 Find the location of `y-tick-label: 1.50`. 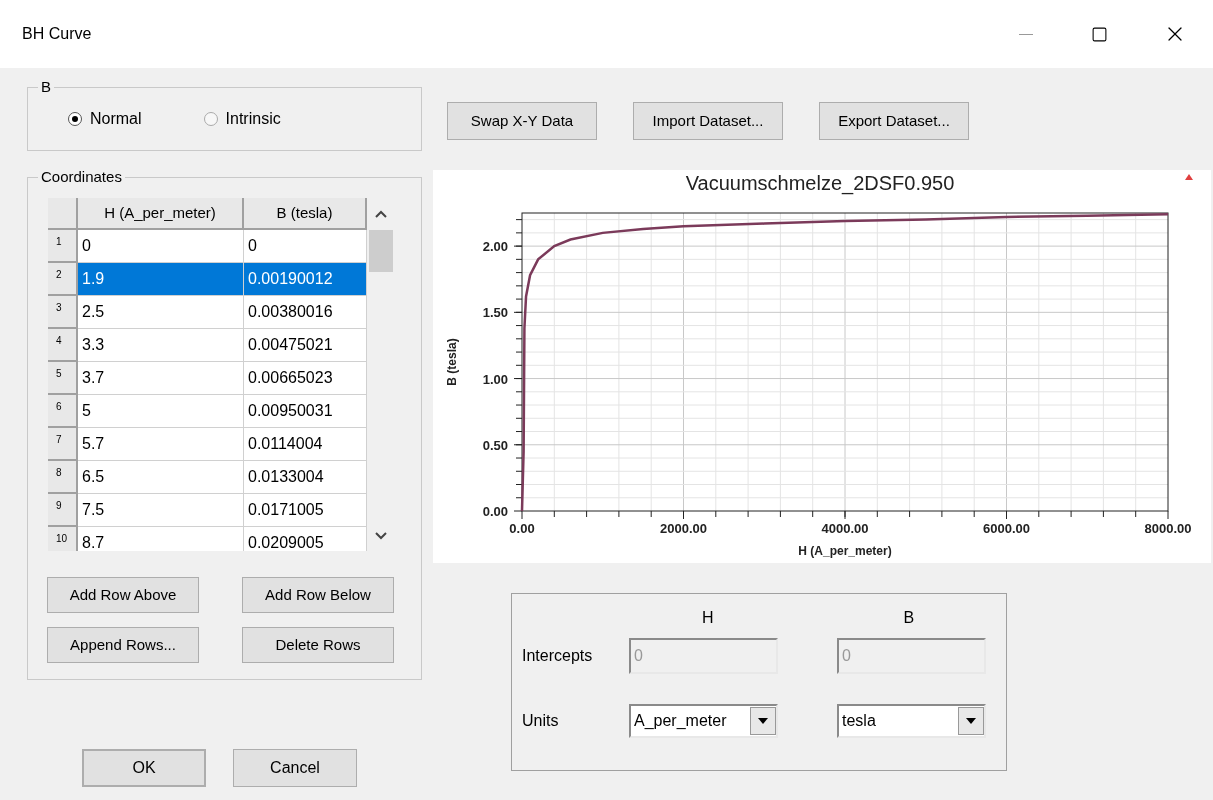

y-tick-label: 1.50 is located at coordinates (495, 313).